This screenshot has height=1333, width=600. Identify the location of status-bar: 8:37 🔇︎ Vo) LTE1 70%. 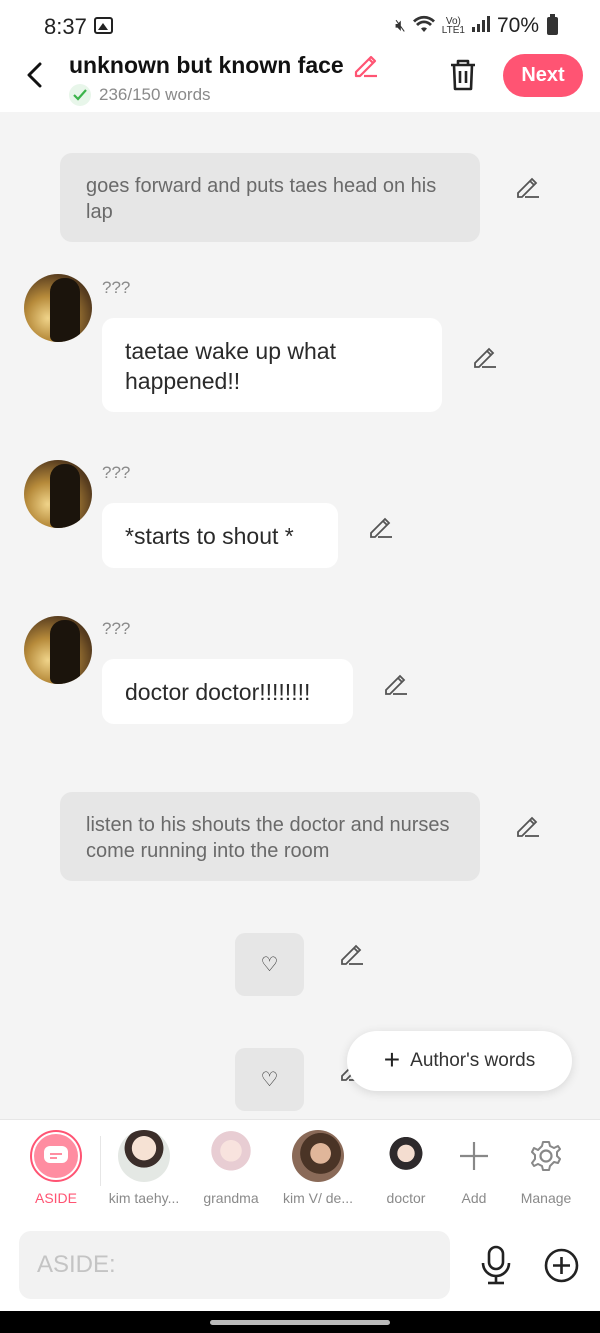
(300, 25).